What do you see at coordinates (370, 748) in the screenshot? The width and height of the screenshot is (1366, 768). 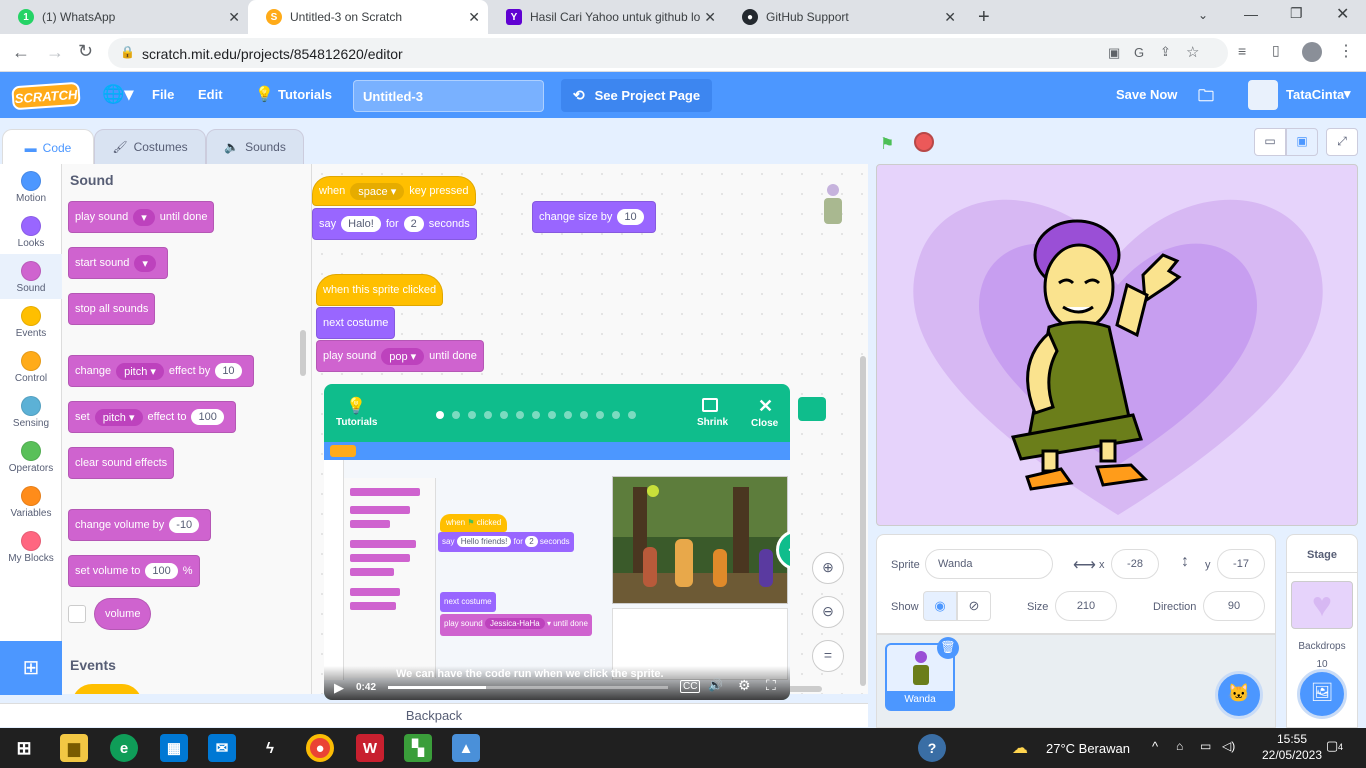 I see `wps-icon: W` at bounding box center [370, 748].